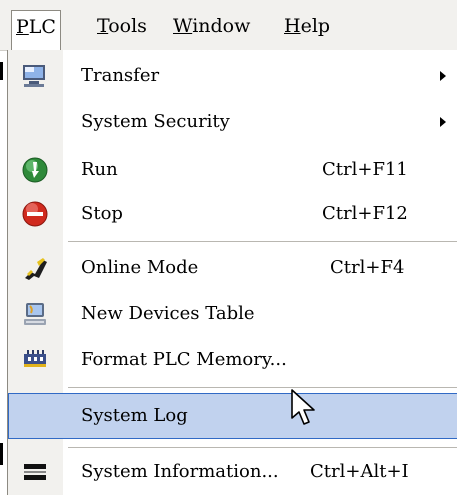 The image size is (457, 495). What do you see at coordinates (292, 26) in the screenshot?
I see `menu-help-accel: H` at bounding box center [292, 26].